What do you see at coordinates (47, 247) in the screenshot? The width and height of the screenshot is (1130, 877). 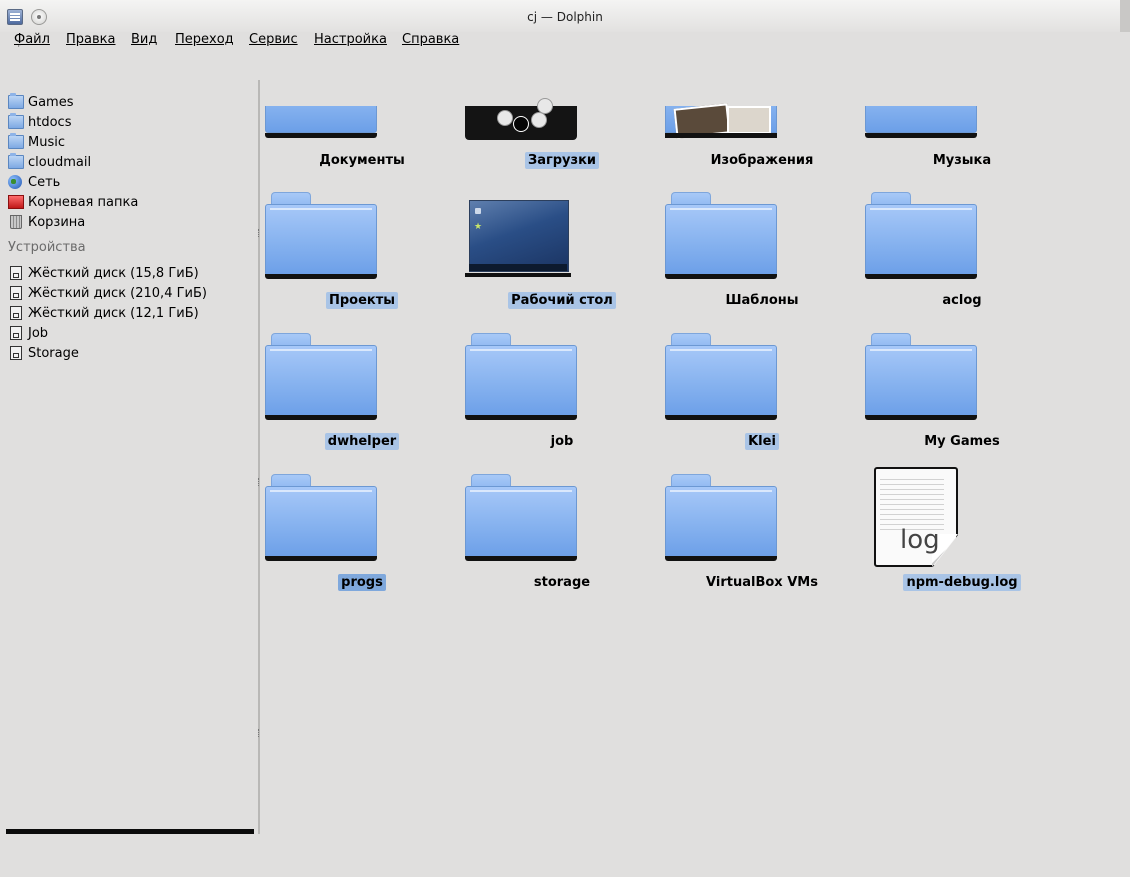 I see `devices-section-title: Устройства` at bounding box center [47, 247].